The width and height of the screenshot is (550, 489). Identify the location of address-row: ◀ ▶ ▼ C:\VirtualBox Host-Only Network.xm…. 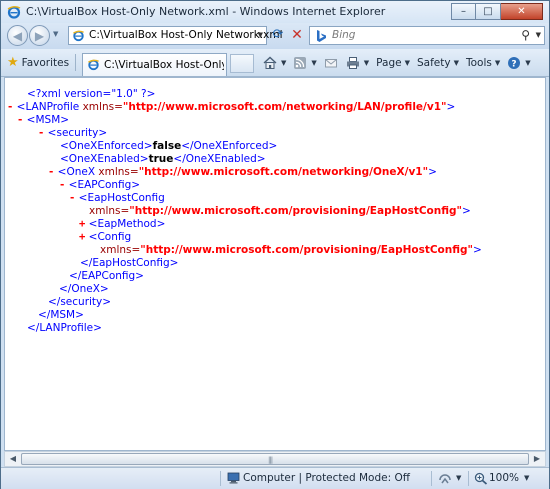
(275, 36).